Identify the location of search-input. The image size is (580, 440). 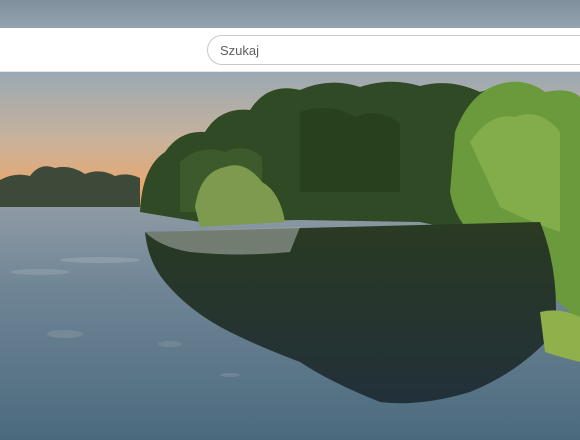
(393, 50).